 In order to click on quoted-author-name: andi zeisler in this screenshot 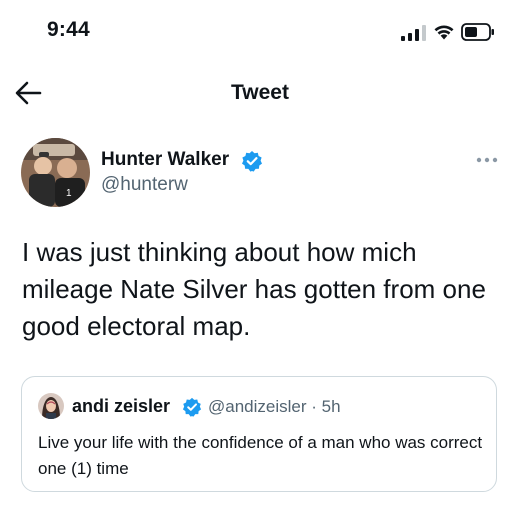, I will do `click(121, 406)`.